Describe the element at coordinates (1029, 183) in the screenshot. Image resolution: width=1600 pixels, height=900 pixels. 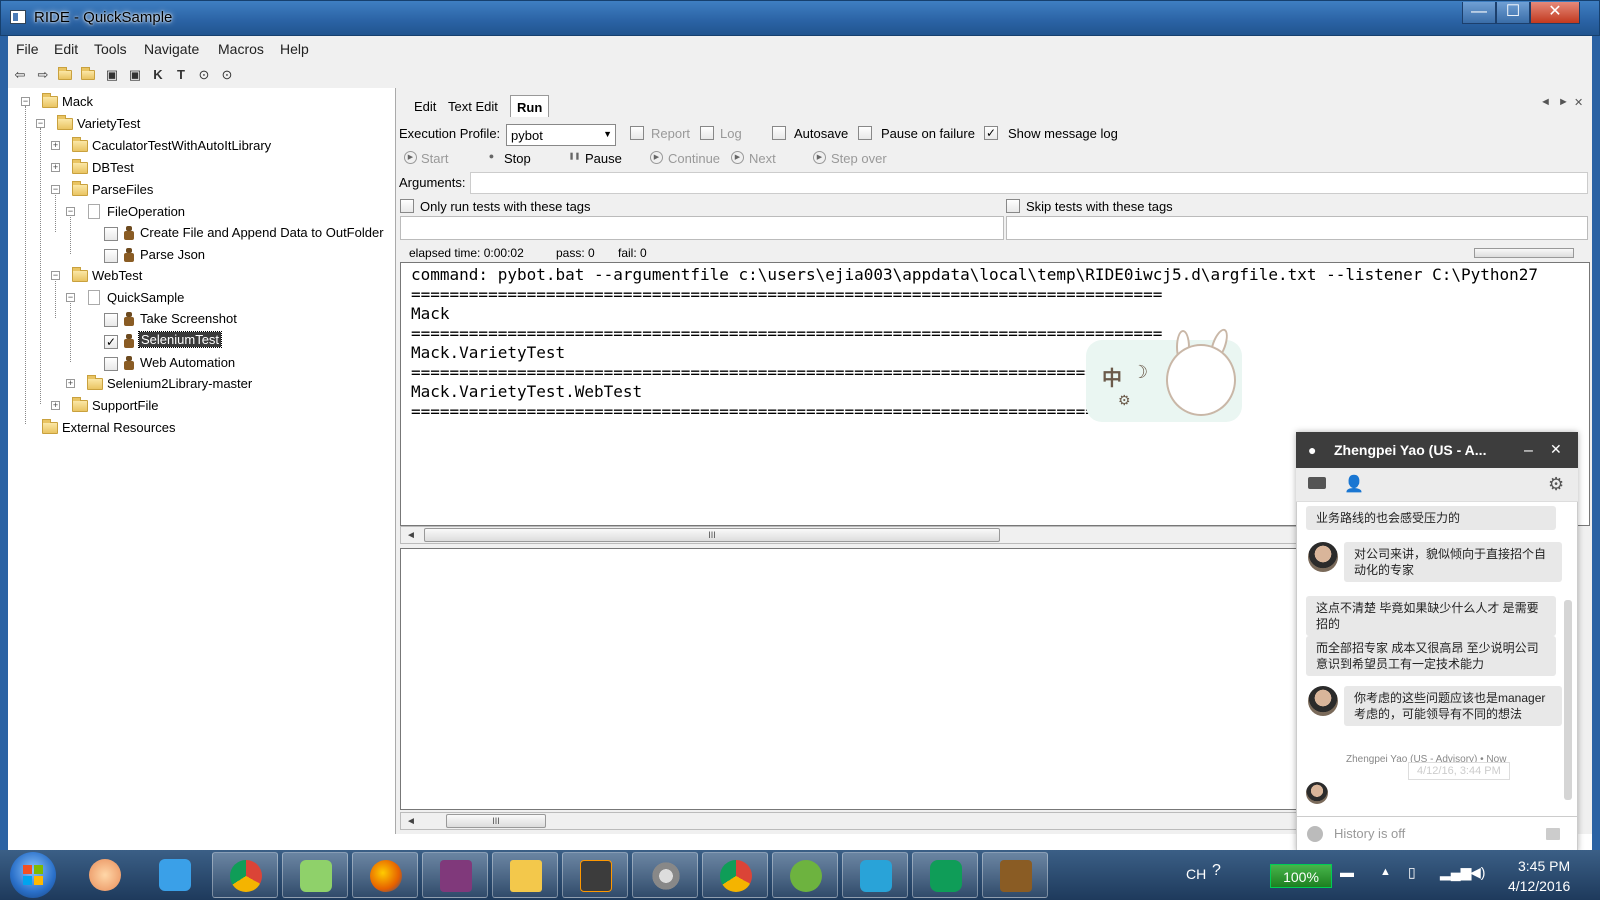
I see `arguments-input` at that location.